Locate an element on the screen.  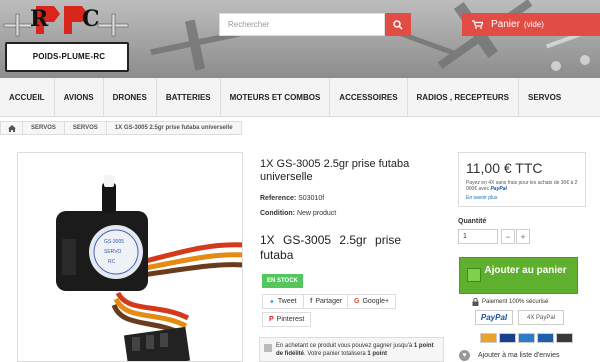
reference-label: Reference: is located at coordinates (278, 198).